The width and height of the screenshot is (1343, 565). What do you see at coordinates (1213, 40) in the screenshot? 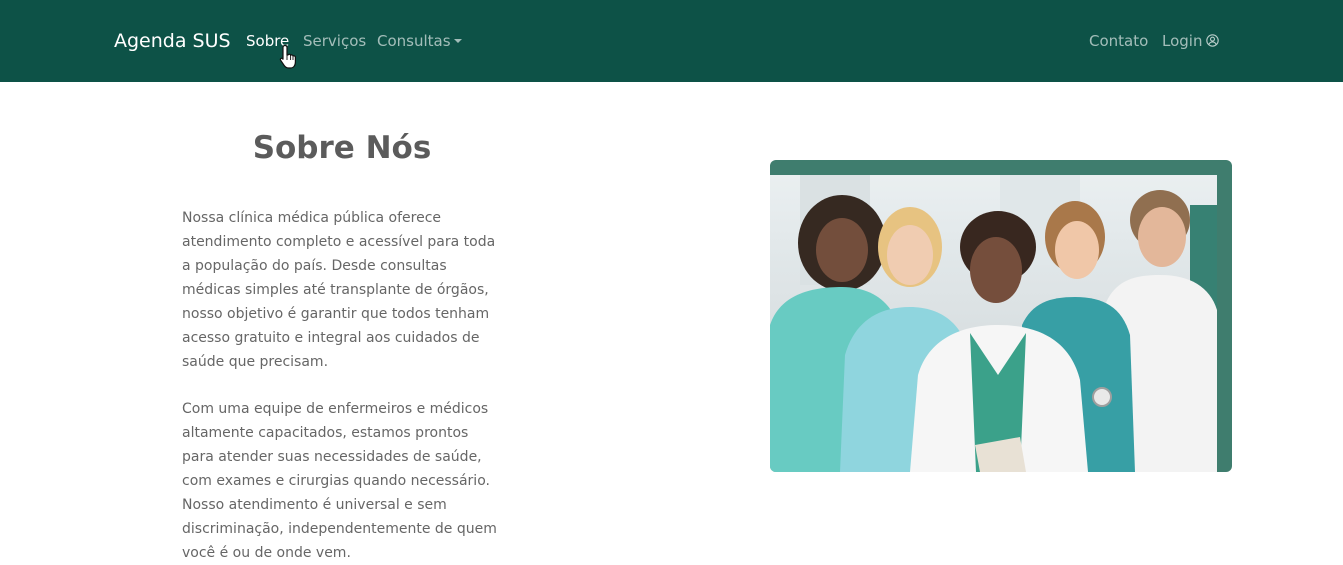
I see `user-circle-icon` at bounding box center [1213, 40].